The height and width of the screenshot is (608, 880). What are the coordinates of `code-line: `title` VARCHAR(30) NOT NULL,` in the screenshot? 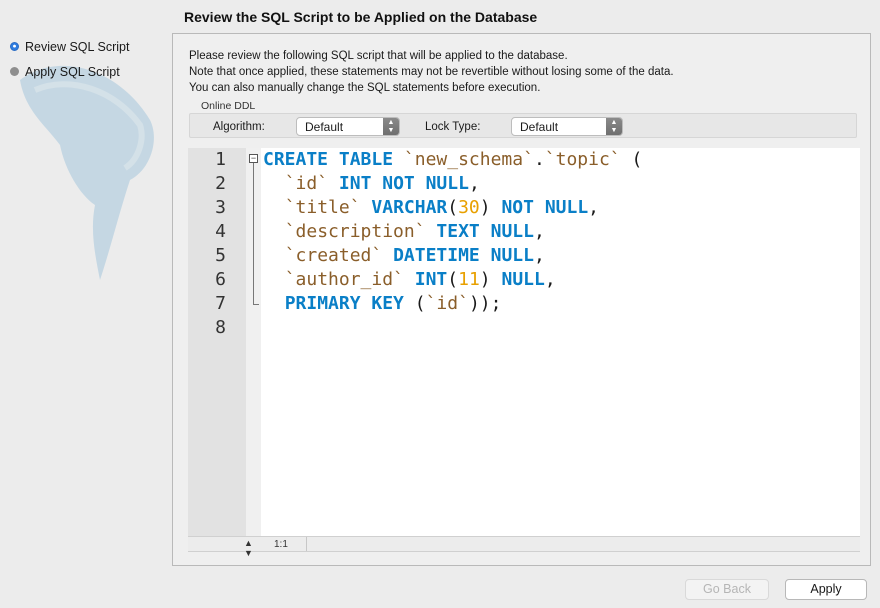 It's located at (431, 207).